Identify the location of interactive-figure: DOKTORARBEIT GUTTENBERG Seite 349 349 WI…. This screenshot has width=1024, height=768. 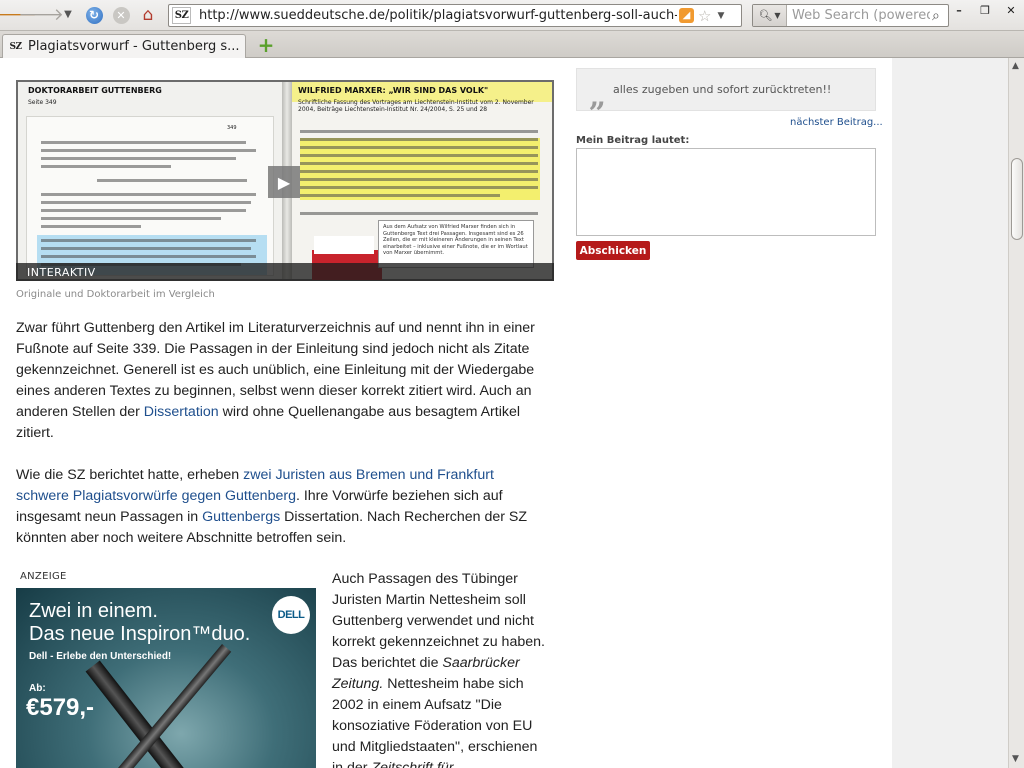
(285, 180).